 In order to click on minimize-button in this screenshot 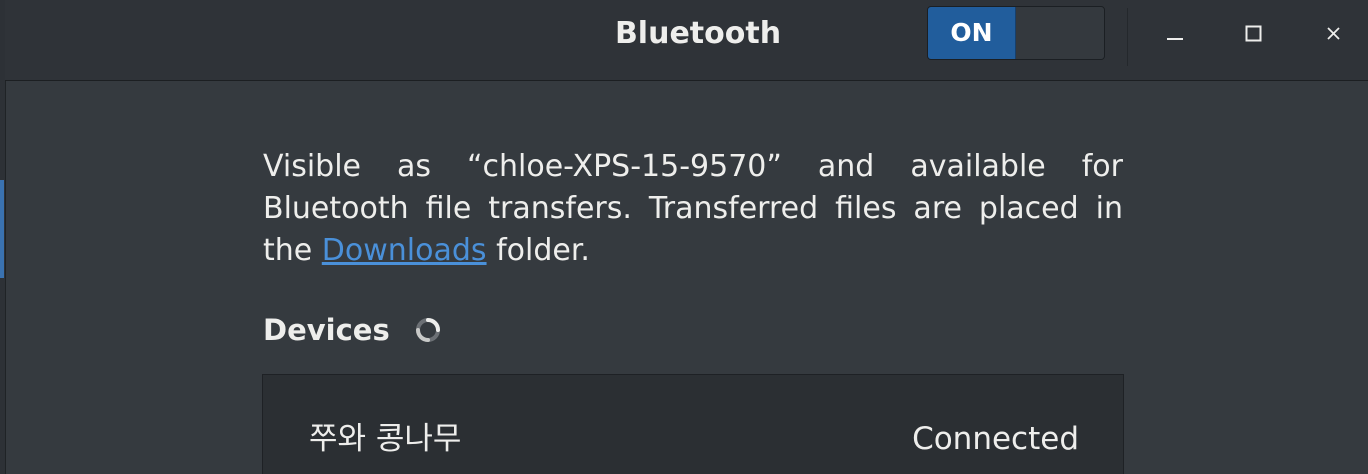, I will do `click(1175, 34)`.